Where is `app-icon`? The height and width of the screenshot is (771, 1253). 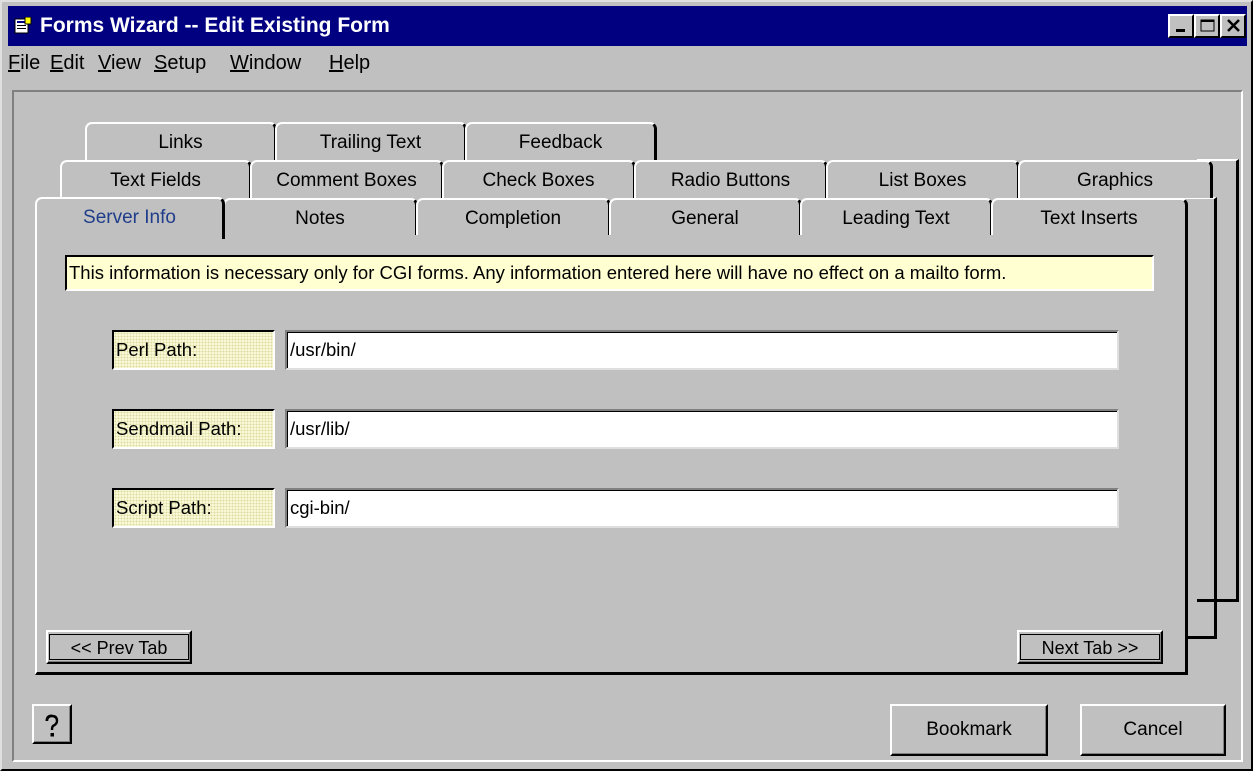
app-icon is located at coordinates (23, 25).